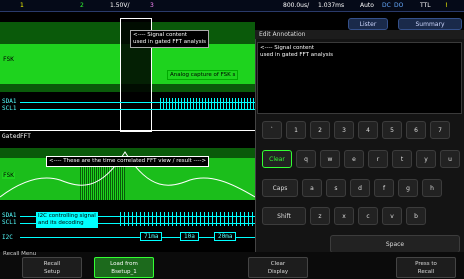  What do you see at coordinates (9, 108) in the screenshot?
I see `scl1-label-top: SCL1` at bounding box center [9, 108].